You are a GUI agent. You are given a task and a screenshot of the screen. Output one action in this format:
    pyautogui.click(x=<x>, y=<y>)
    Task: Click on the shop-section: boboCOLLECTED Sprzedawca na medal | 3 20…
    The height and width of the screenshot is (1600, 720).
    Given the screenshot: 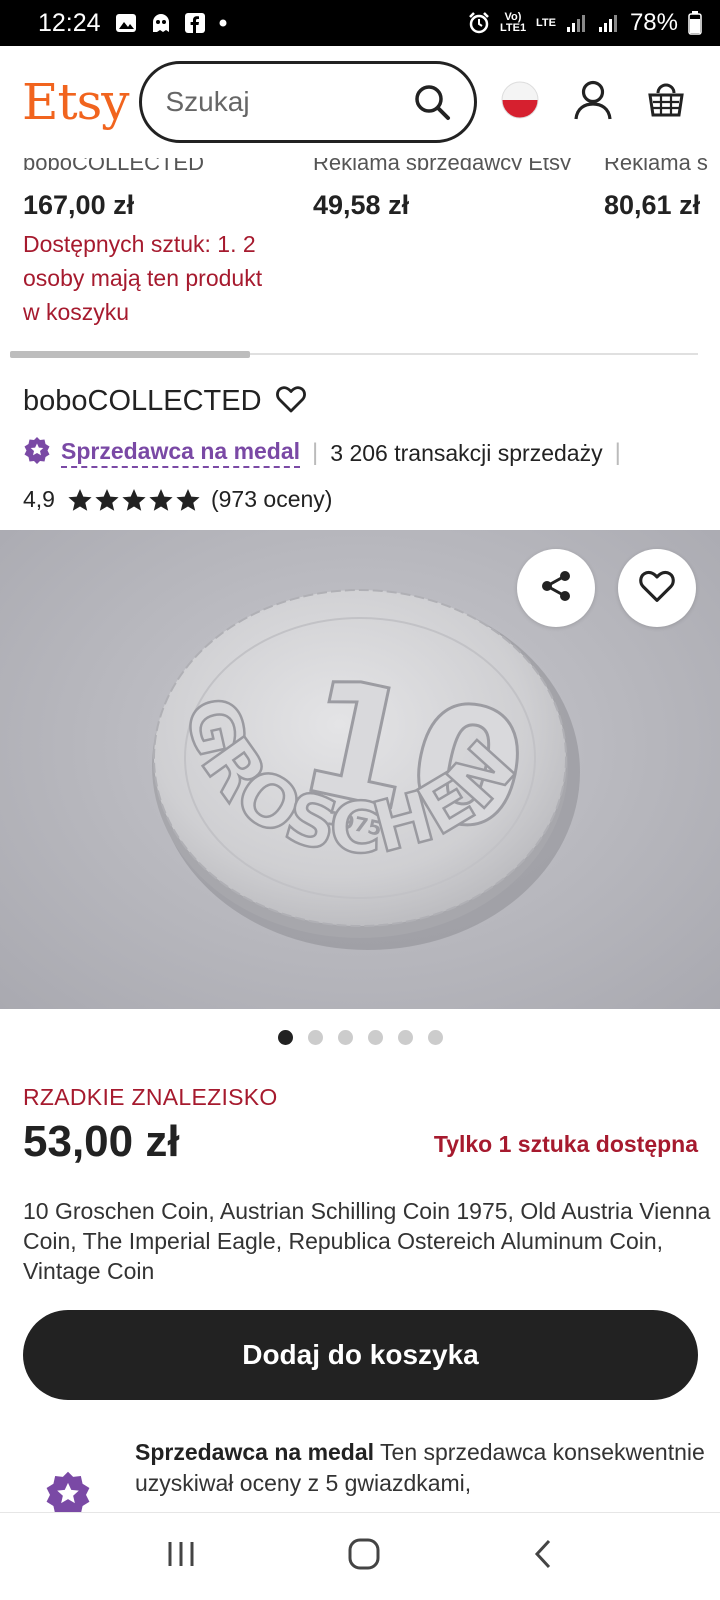 What is the action you would take?
    pyautogui.click(x=363, y=449)
    